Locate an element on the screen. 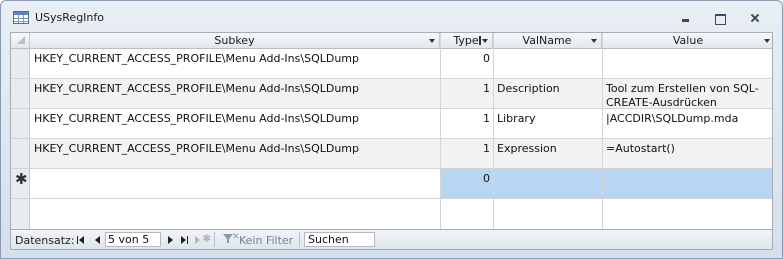 The width and height of the screenshot is (783, 259). next-record-icon is located at coordinates (171, 239).